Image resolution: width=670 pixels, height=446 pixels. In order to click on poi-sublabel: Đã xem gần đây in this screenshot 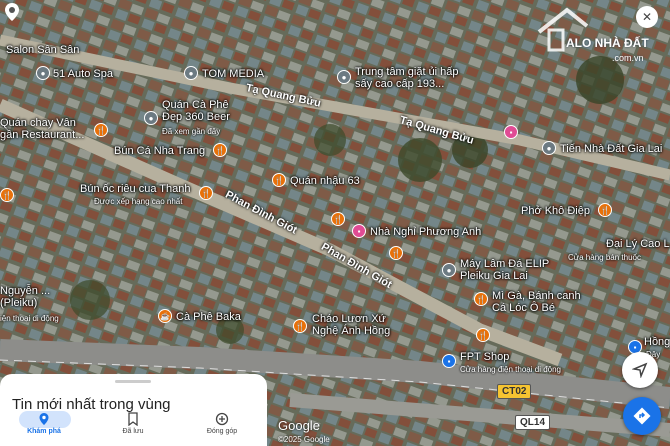, I will do `click(191, 131)`.